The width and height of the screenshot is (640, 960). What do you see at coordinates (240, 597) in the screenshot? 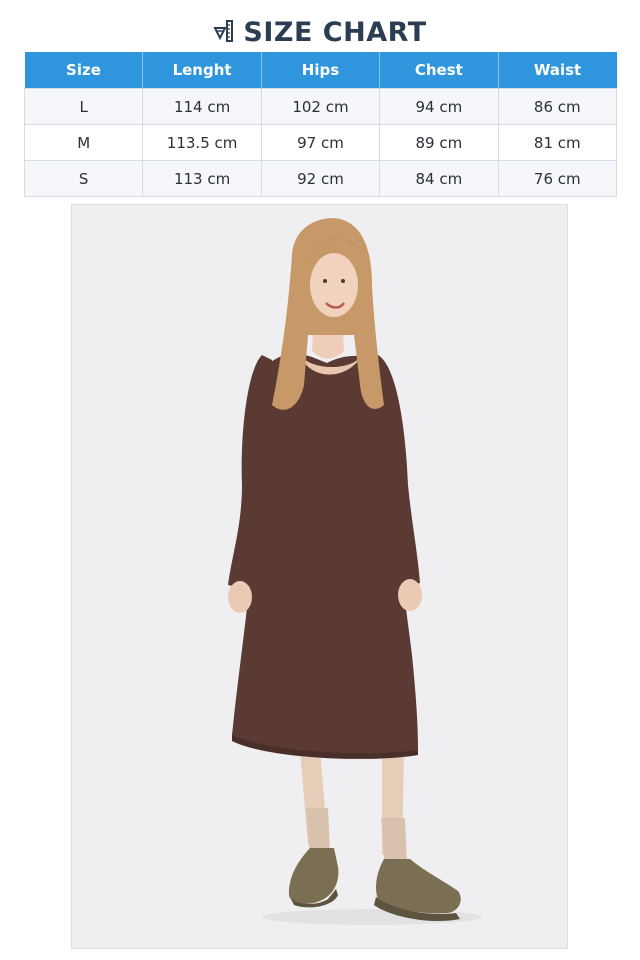
I see `left-hand` at bounding box center [240, 597].